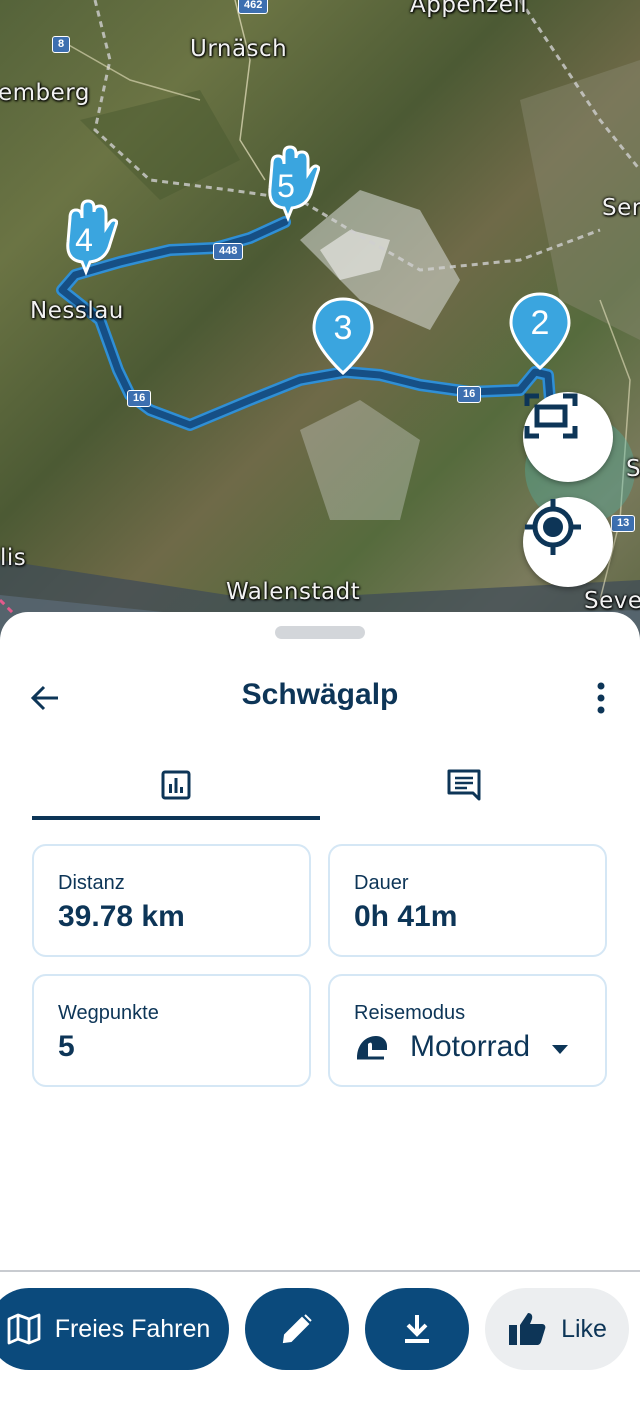  Describe the element at coordinates (410, 1013) in the screenshot. I see `stat-label: Reisemodus` at that location.